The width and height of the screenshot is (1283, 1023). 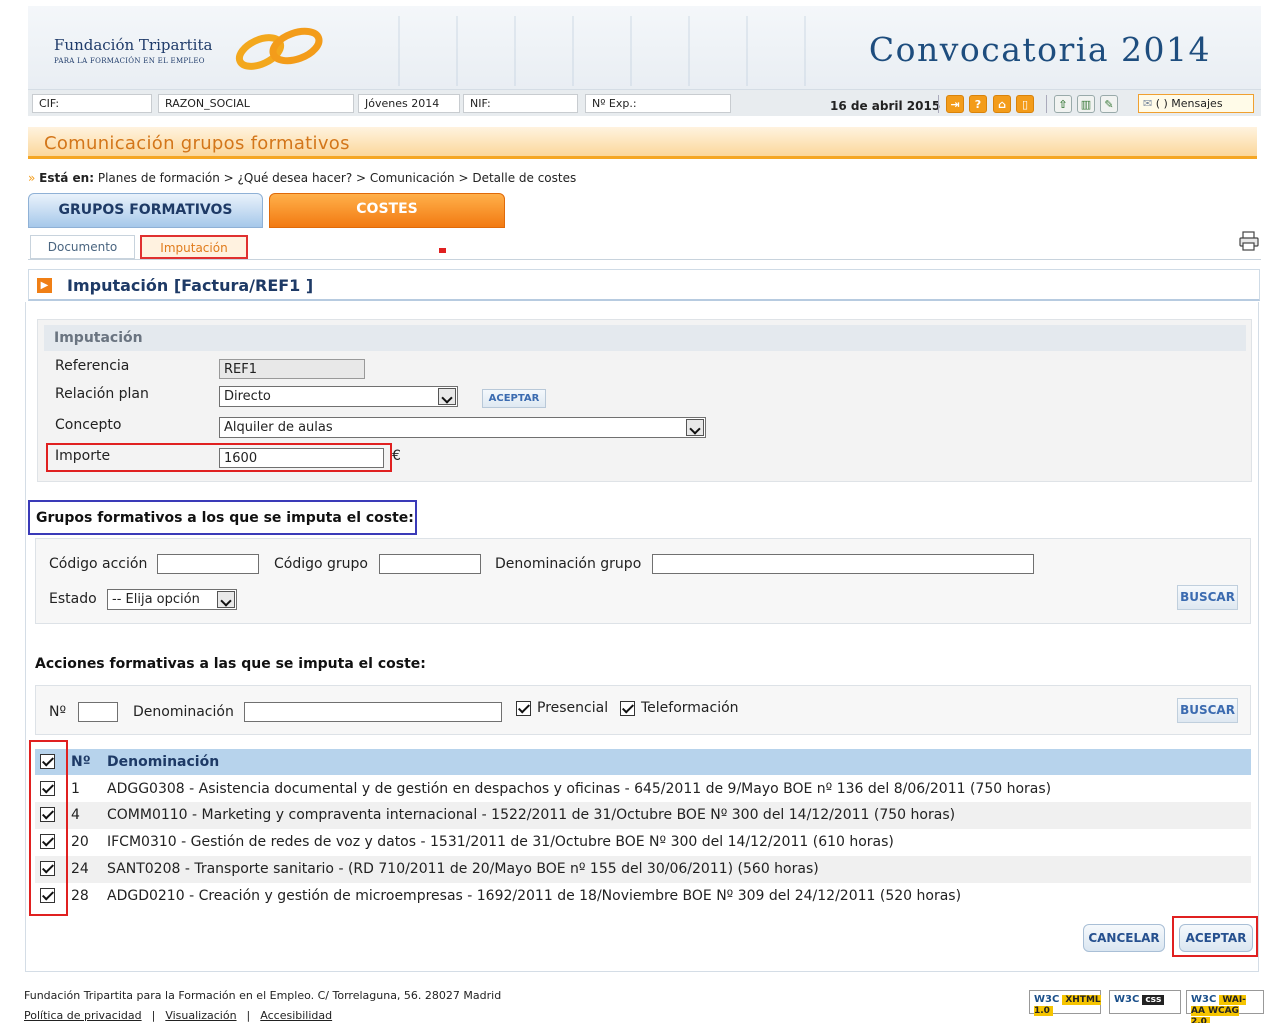 I want to click on upload-icon: ⇧, so click(x=1063, y=104).